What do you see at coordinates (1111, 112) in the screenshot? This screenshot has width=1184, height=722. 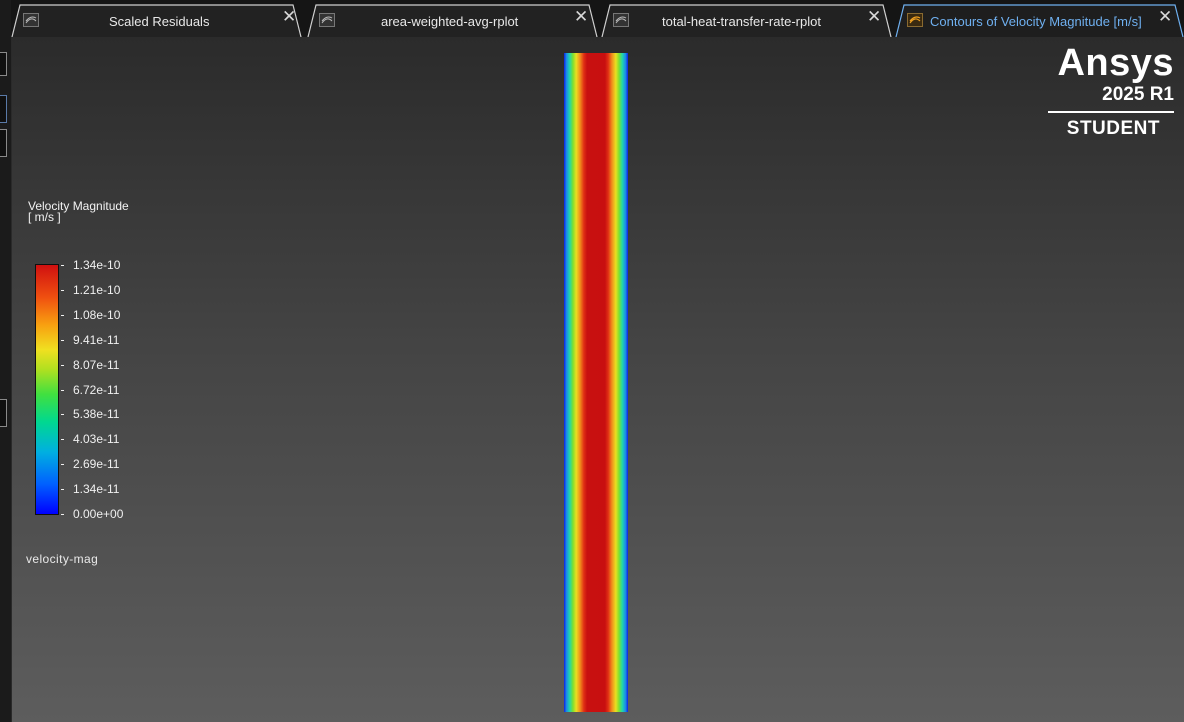 I see `logo-divider` at bounding box center [1111, 112].